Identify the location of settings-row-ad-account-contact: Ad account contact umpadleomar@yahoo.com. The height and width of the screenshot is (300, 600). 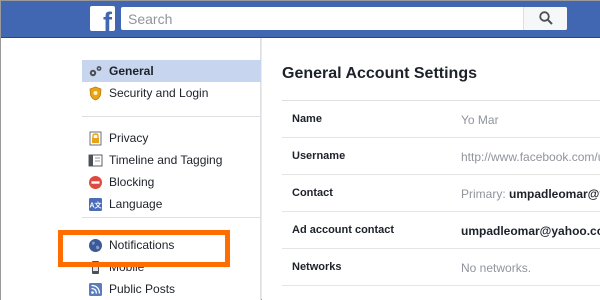
(441, 230).